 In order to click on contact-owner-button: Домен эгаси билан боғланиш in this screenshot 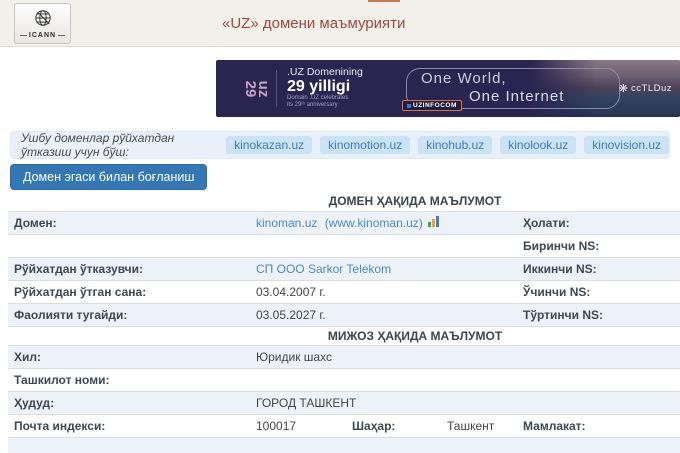, I will do `click(109, 177)`.